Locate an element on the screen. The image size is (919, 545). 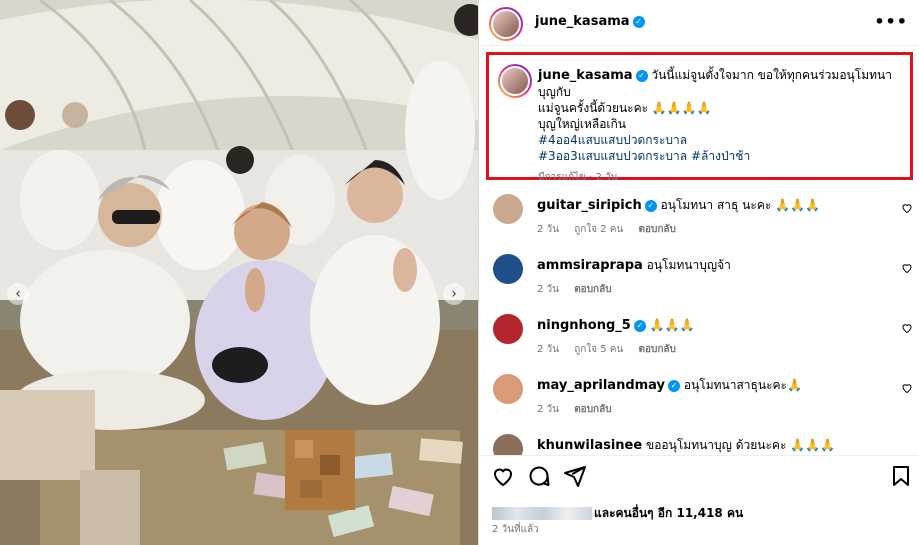
commenter-username: ammsiraprapa is located at coordinates (590, 265).